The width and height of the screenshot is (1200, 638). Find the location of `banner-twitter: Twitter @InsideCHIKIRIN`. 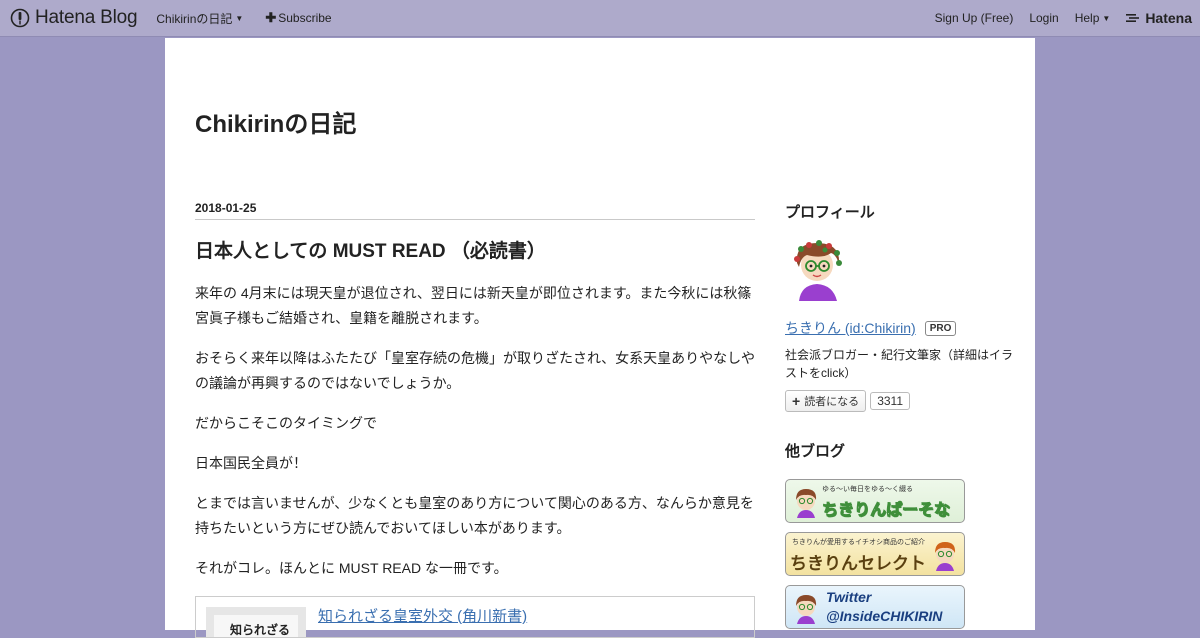

banner-twitter: Twitter @InsideCHIKIRIN is located at coordinates (875, 607).